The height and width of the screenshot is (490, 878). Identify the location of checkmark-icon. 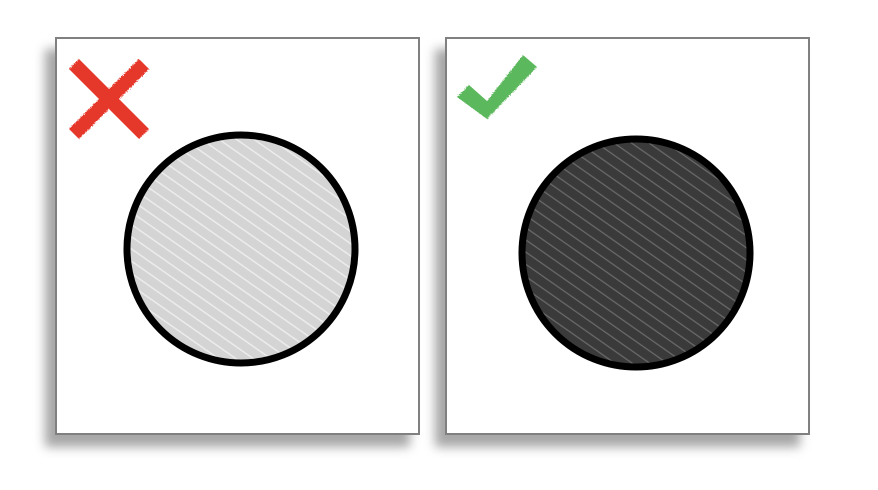
(497, 87).